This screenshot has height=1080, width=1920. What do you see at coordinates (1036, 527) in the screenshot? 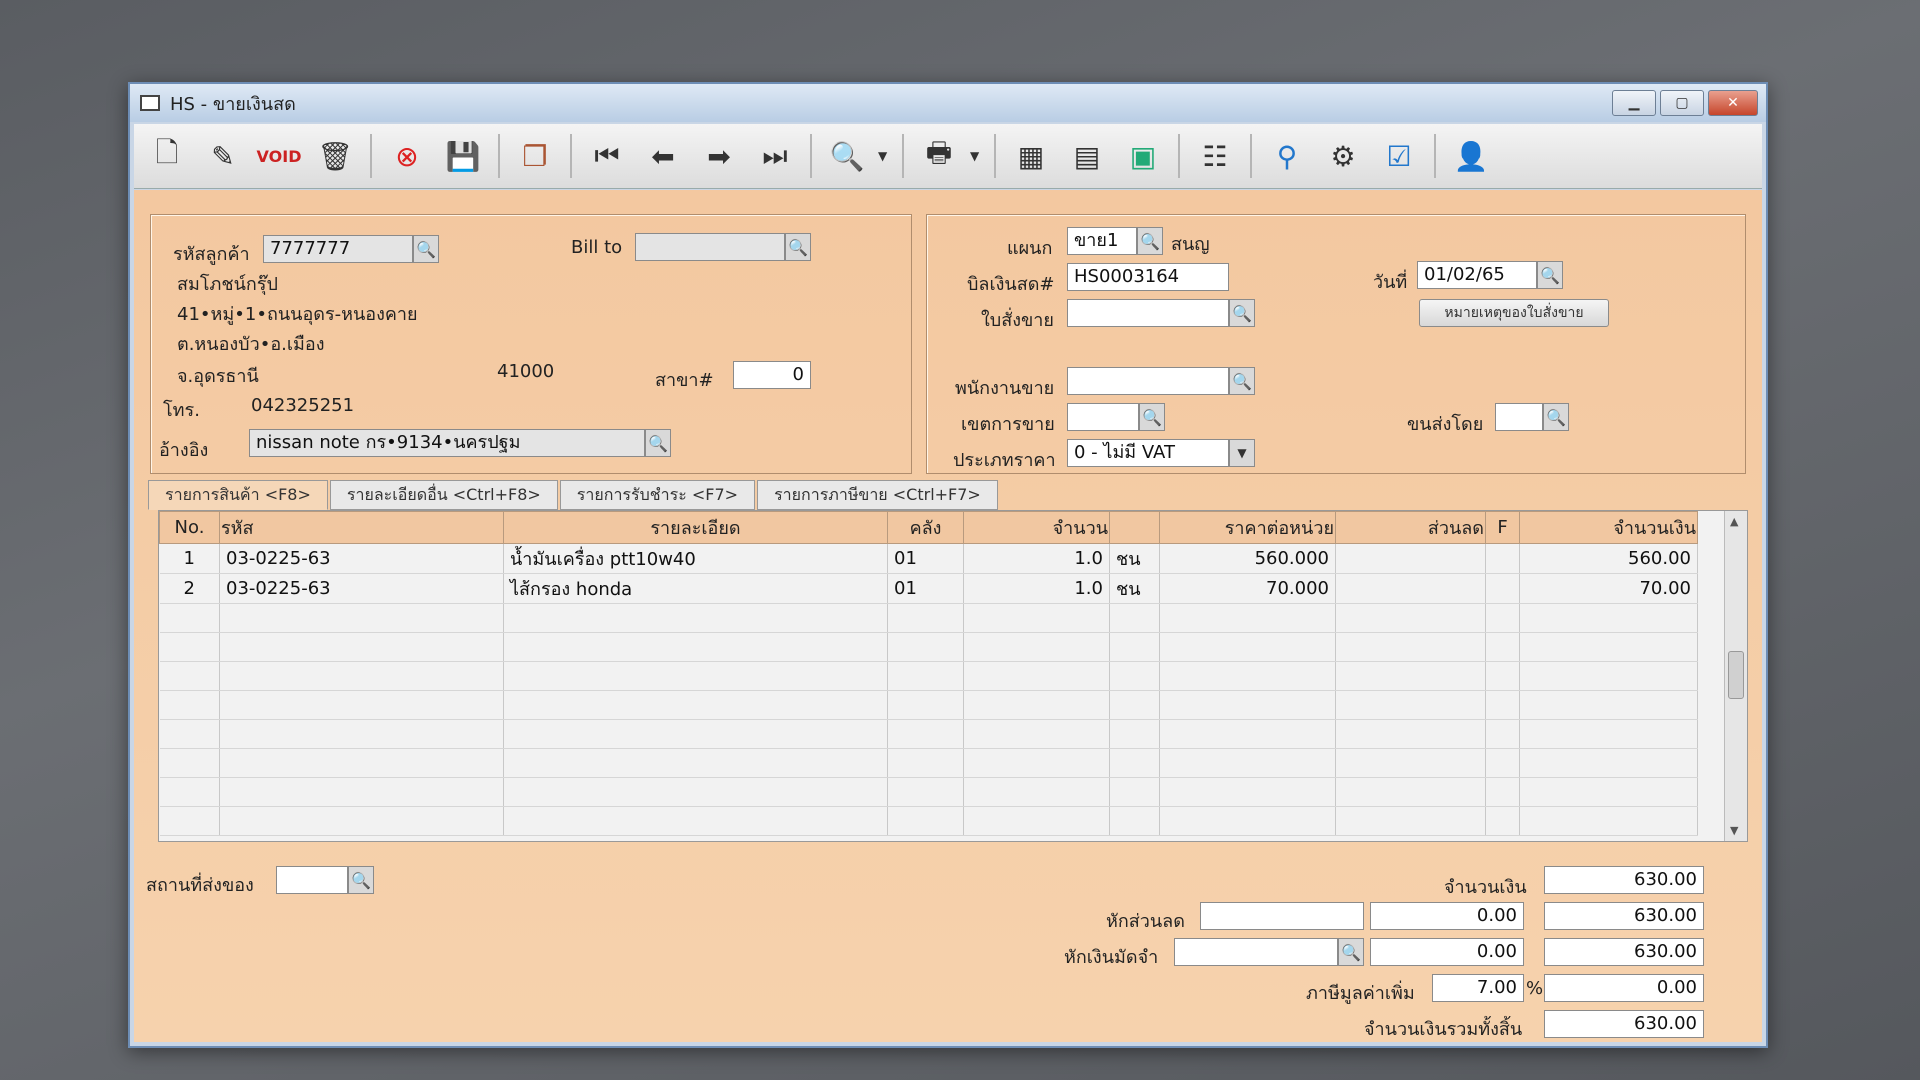
I see `column-header-qty: จำนวน` at bounding box center [1036, 527].